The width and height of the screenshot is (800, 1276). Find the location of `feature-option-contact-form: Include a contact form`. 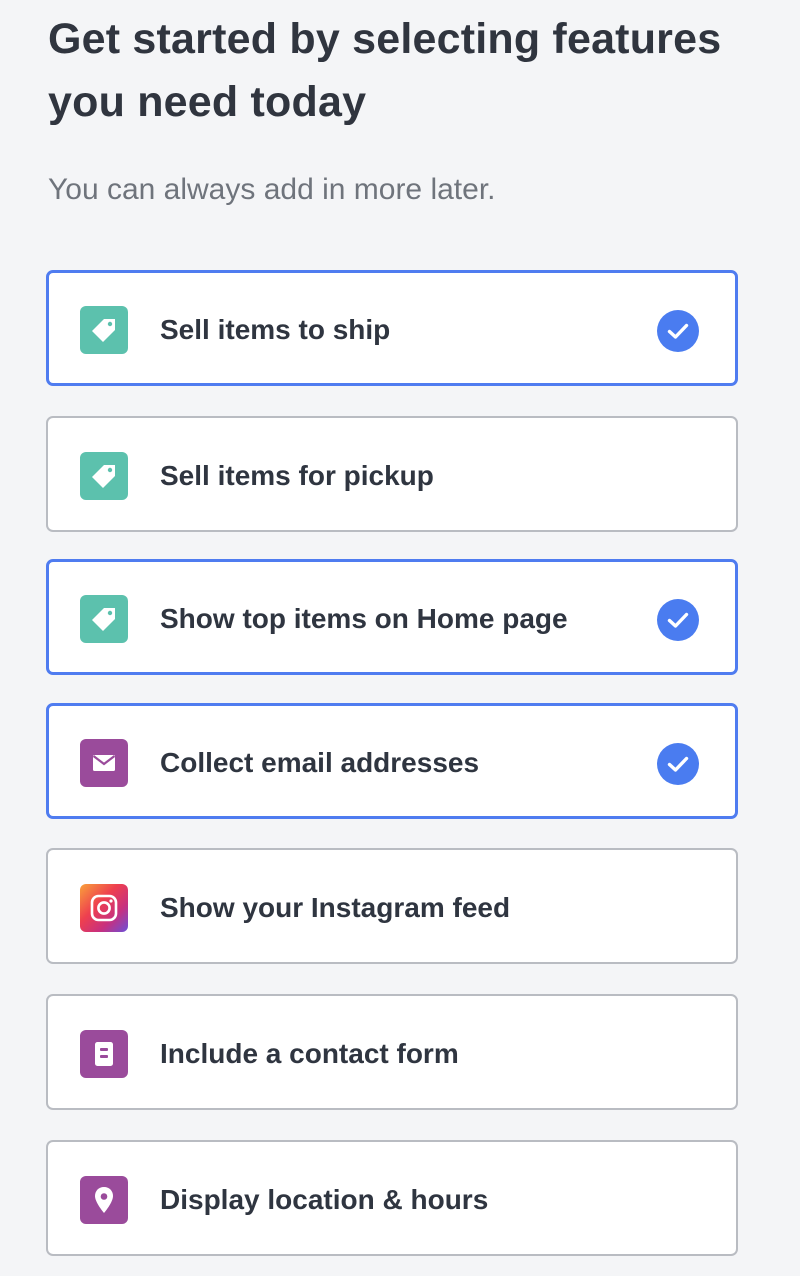

feature-option-contact-form: Include a contact form is located at coordinates (392, 1052).